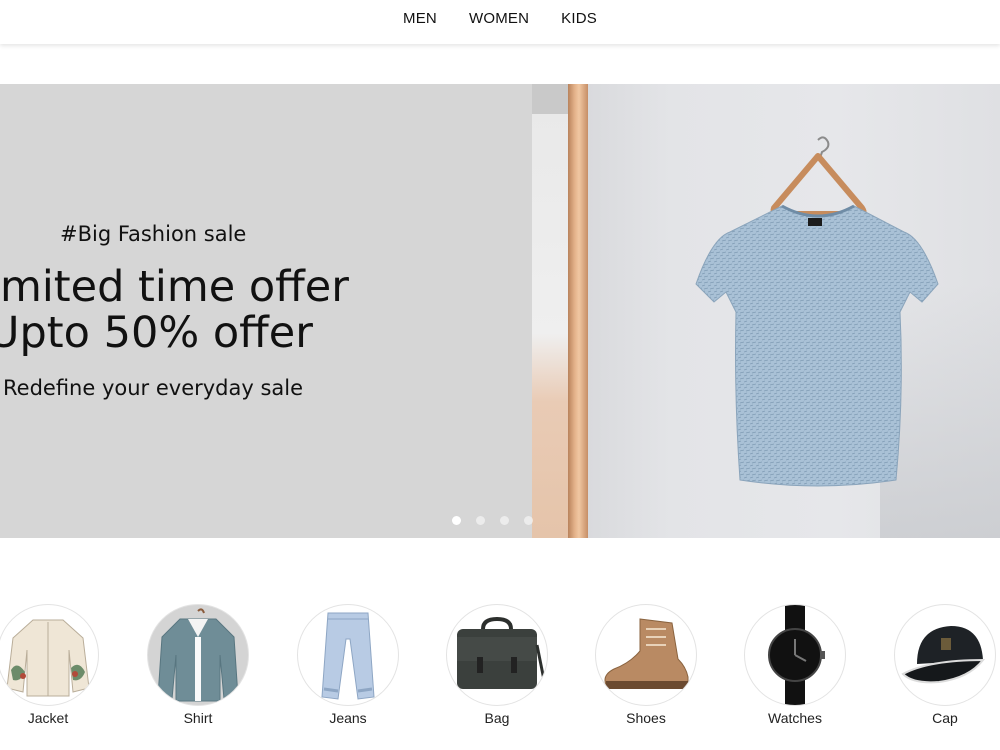 This screenshot has width=1000, height=750. I want to click on category-watches: Watches, so click(795, 665).